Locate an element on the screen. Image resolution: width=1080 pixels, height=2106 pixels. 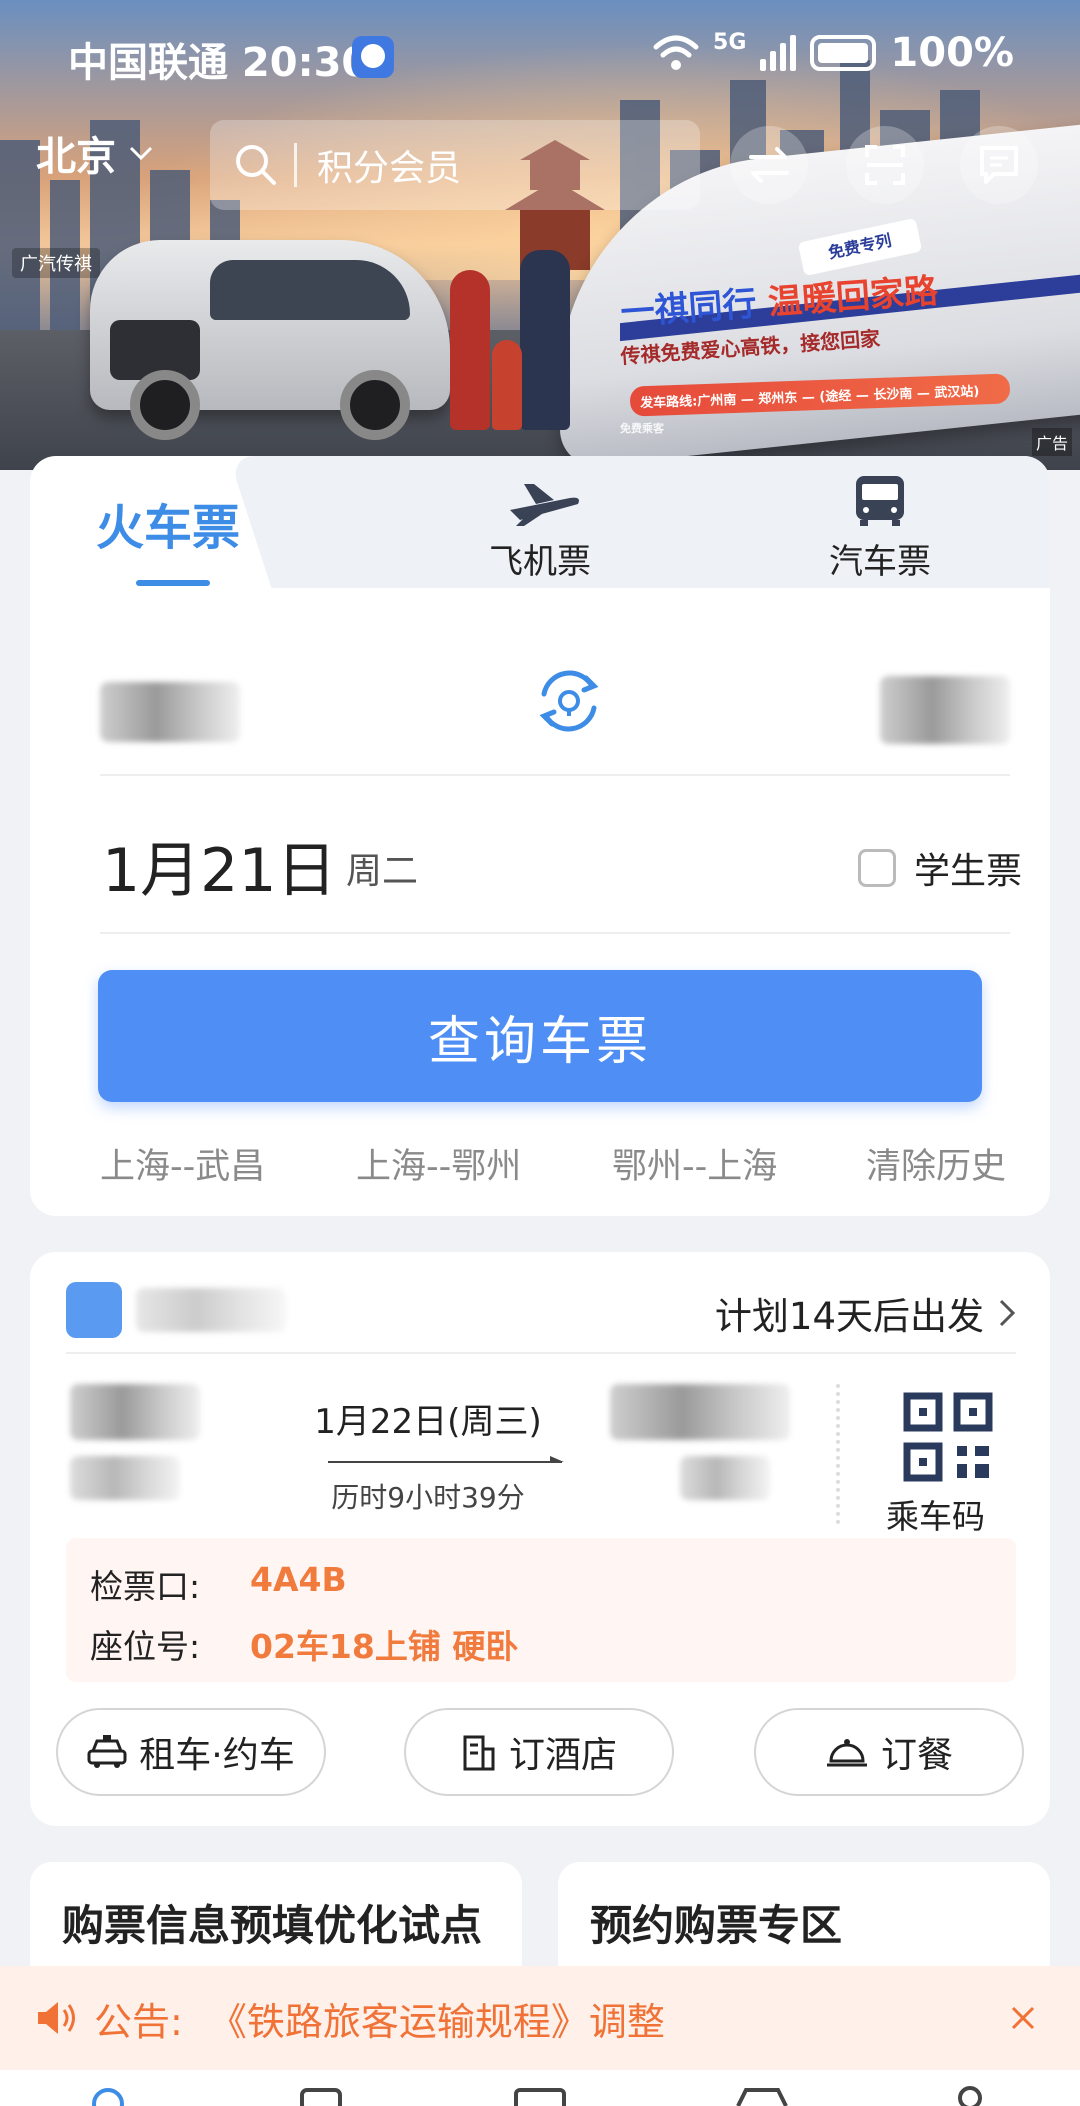
message-button is located at coordinates (999, 165).